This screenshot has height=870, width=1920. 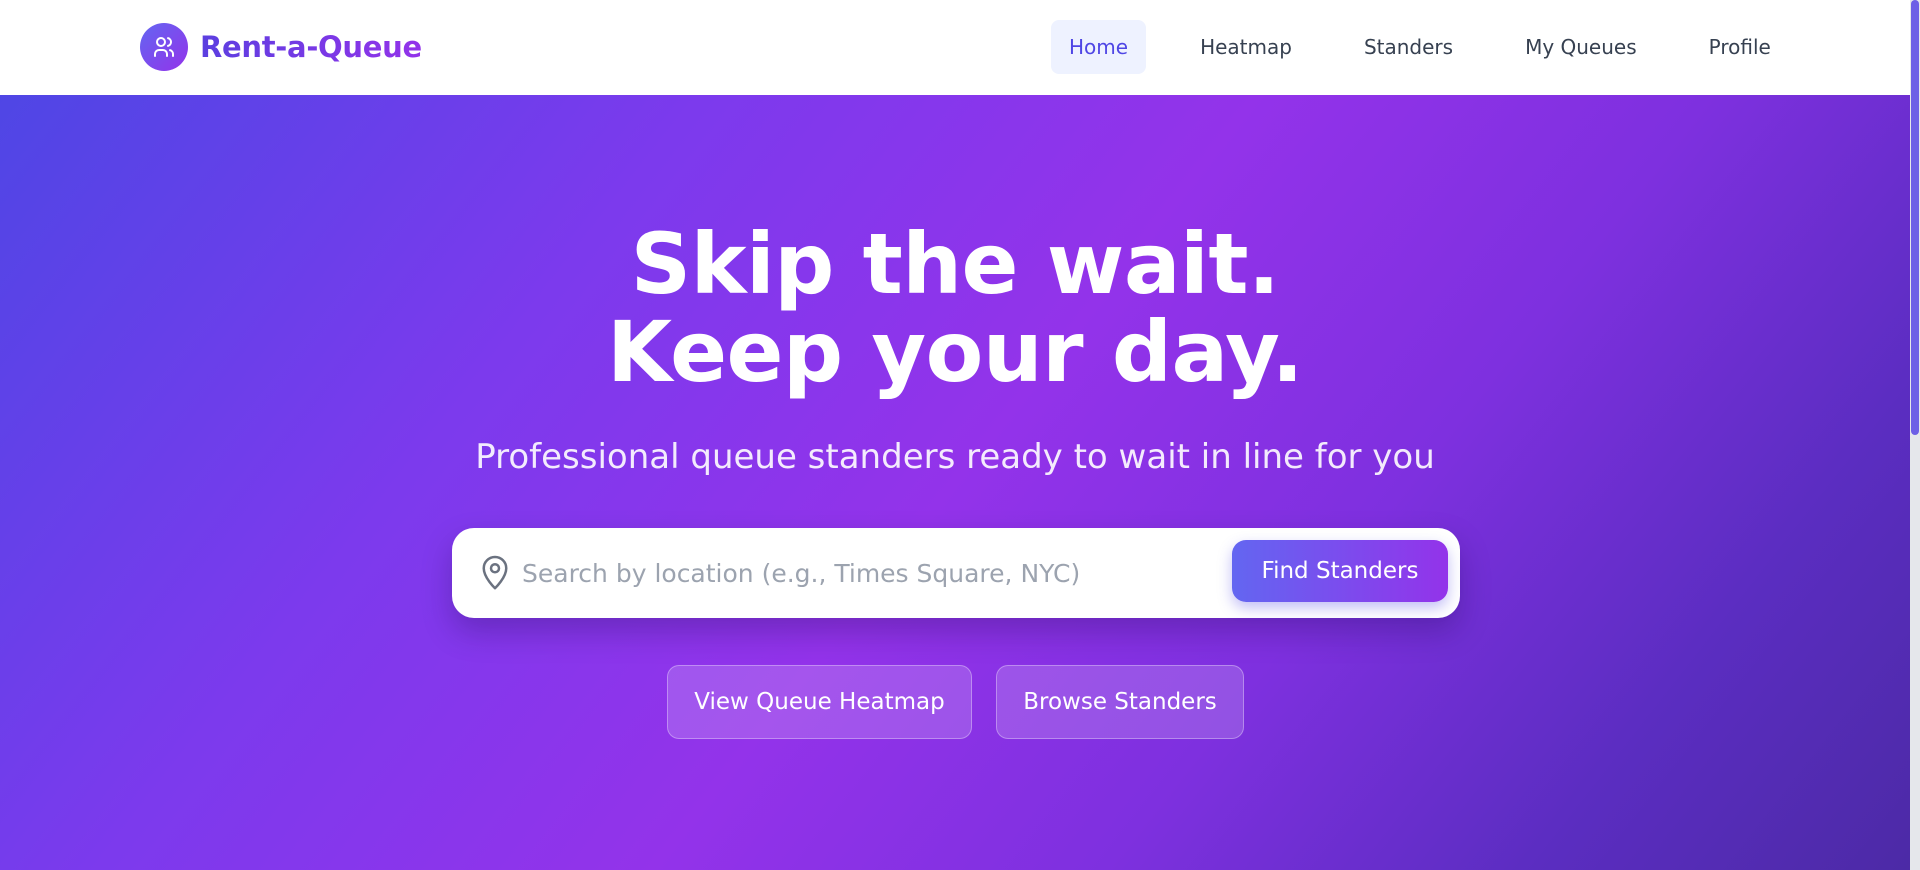 I want to click on brand-link: Rent-a-Queue, so click(x=281, y=47).